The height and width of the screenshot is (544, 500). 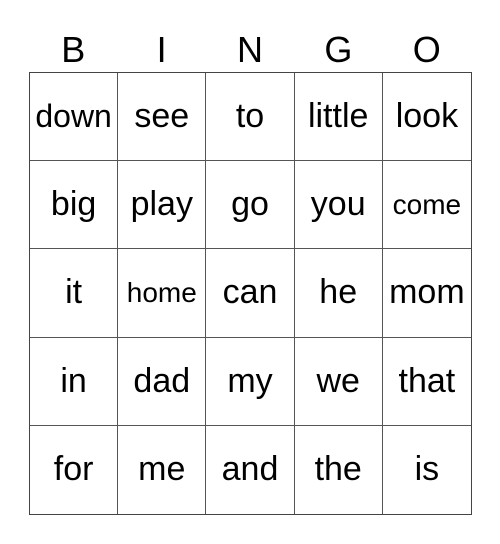 I want to click on bingo-cell: dad, so click(x=162, y=381).